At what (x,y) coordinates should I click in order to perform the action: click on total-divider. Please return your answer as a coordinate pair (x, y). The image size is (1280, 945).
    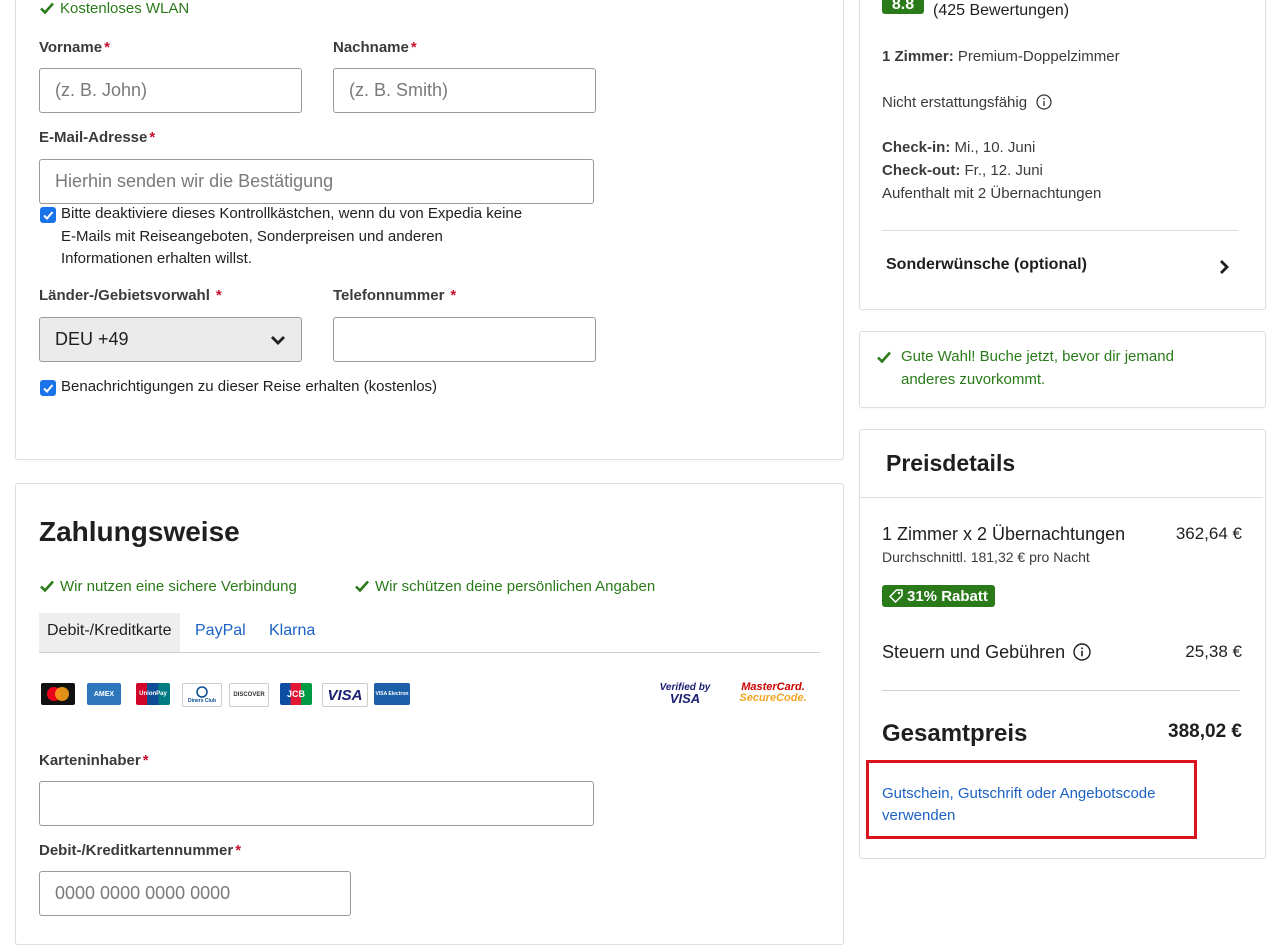
    Looking at the image, I should click on (1061, 690).